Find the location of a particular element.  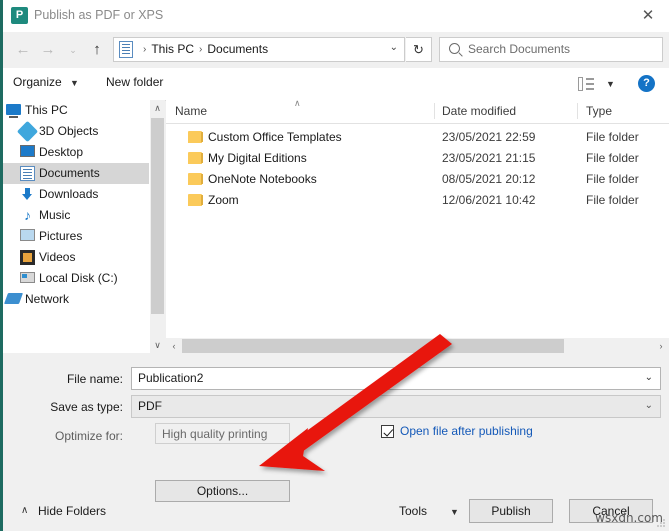

open-file-after-publishing-checkbox: Open file after publishing is located at coordinates (481, 433).